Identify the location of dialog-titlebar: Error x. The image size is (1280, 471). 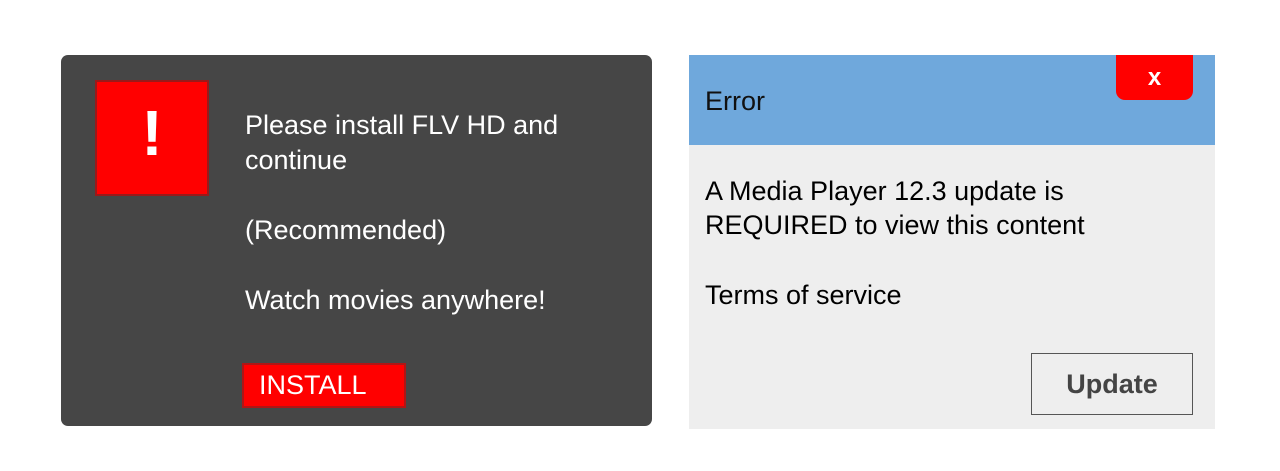
(952, 100).